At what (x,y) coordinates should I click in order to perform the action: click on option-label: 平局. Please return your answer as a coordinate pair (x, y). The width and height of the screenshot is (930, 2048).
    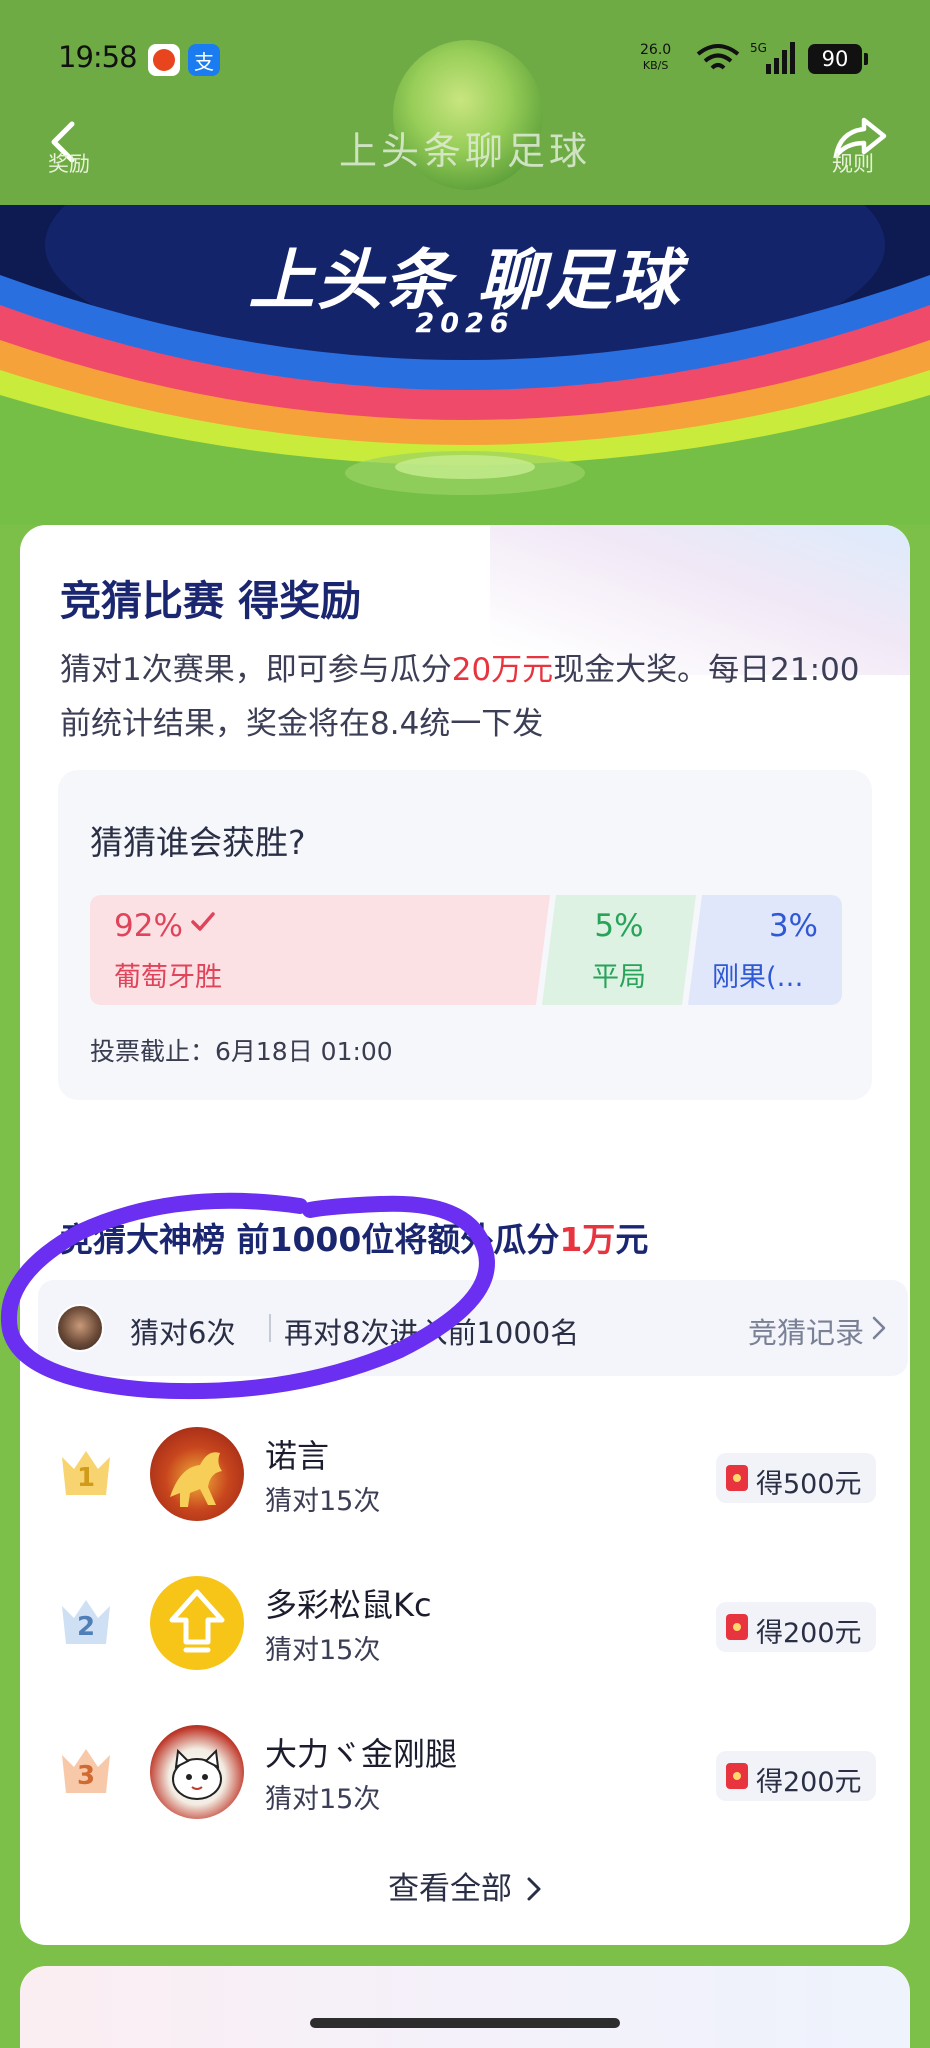
    Looking at the image, I should click on (619, 977).